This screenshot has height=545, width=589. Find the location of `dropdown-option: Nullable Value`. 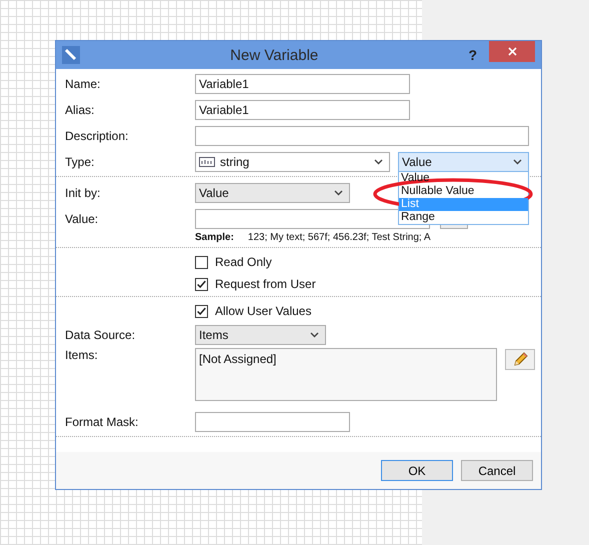

dropdown-option: Nullable Value is located at coordinates (463, 191).